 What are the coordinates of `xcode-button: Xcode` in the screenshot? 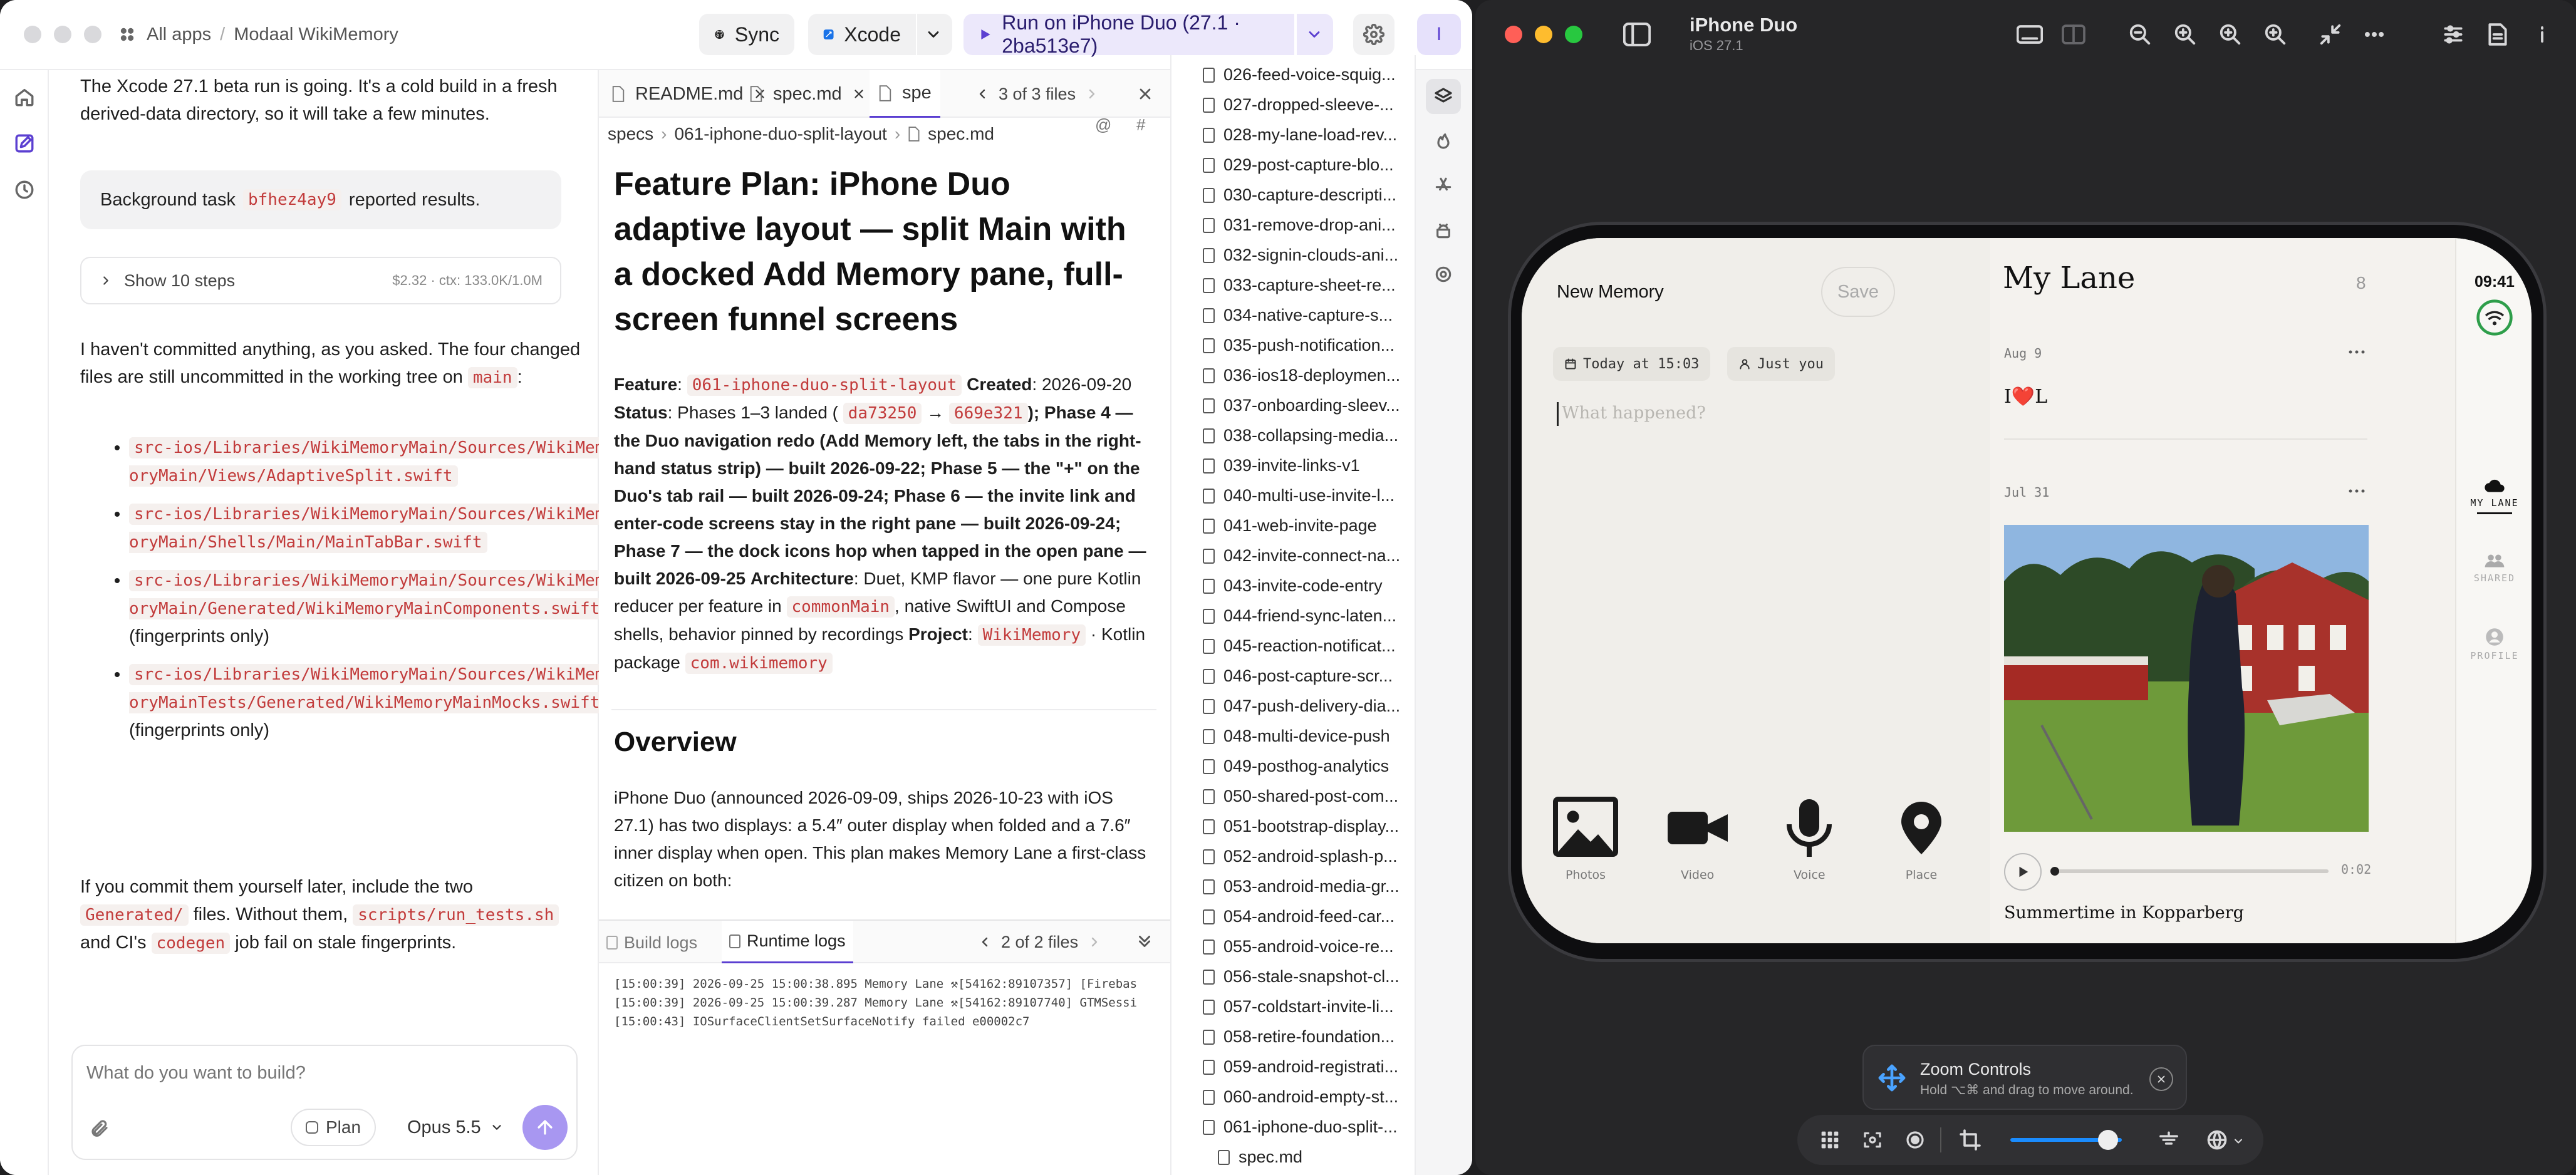 It's located at (862, 34).